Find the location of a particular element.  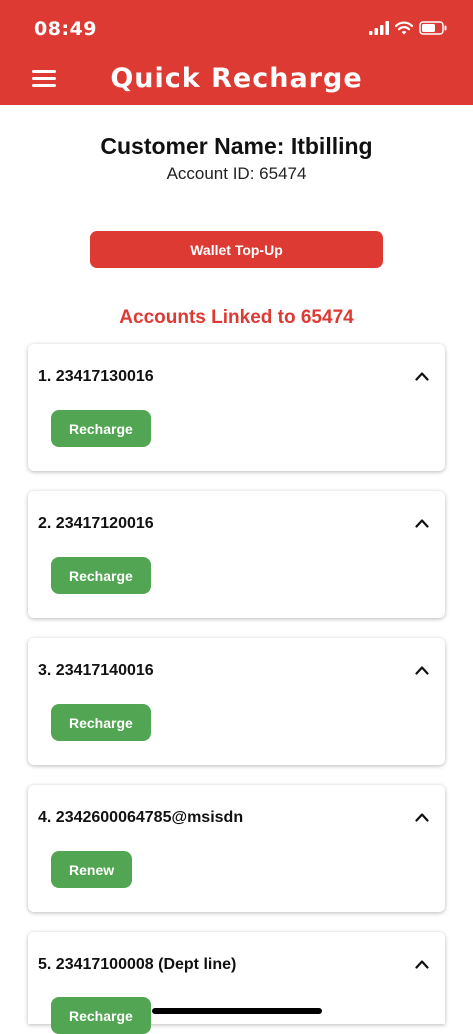

status-time: 08:49 is located at coordinates (65, 29).